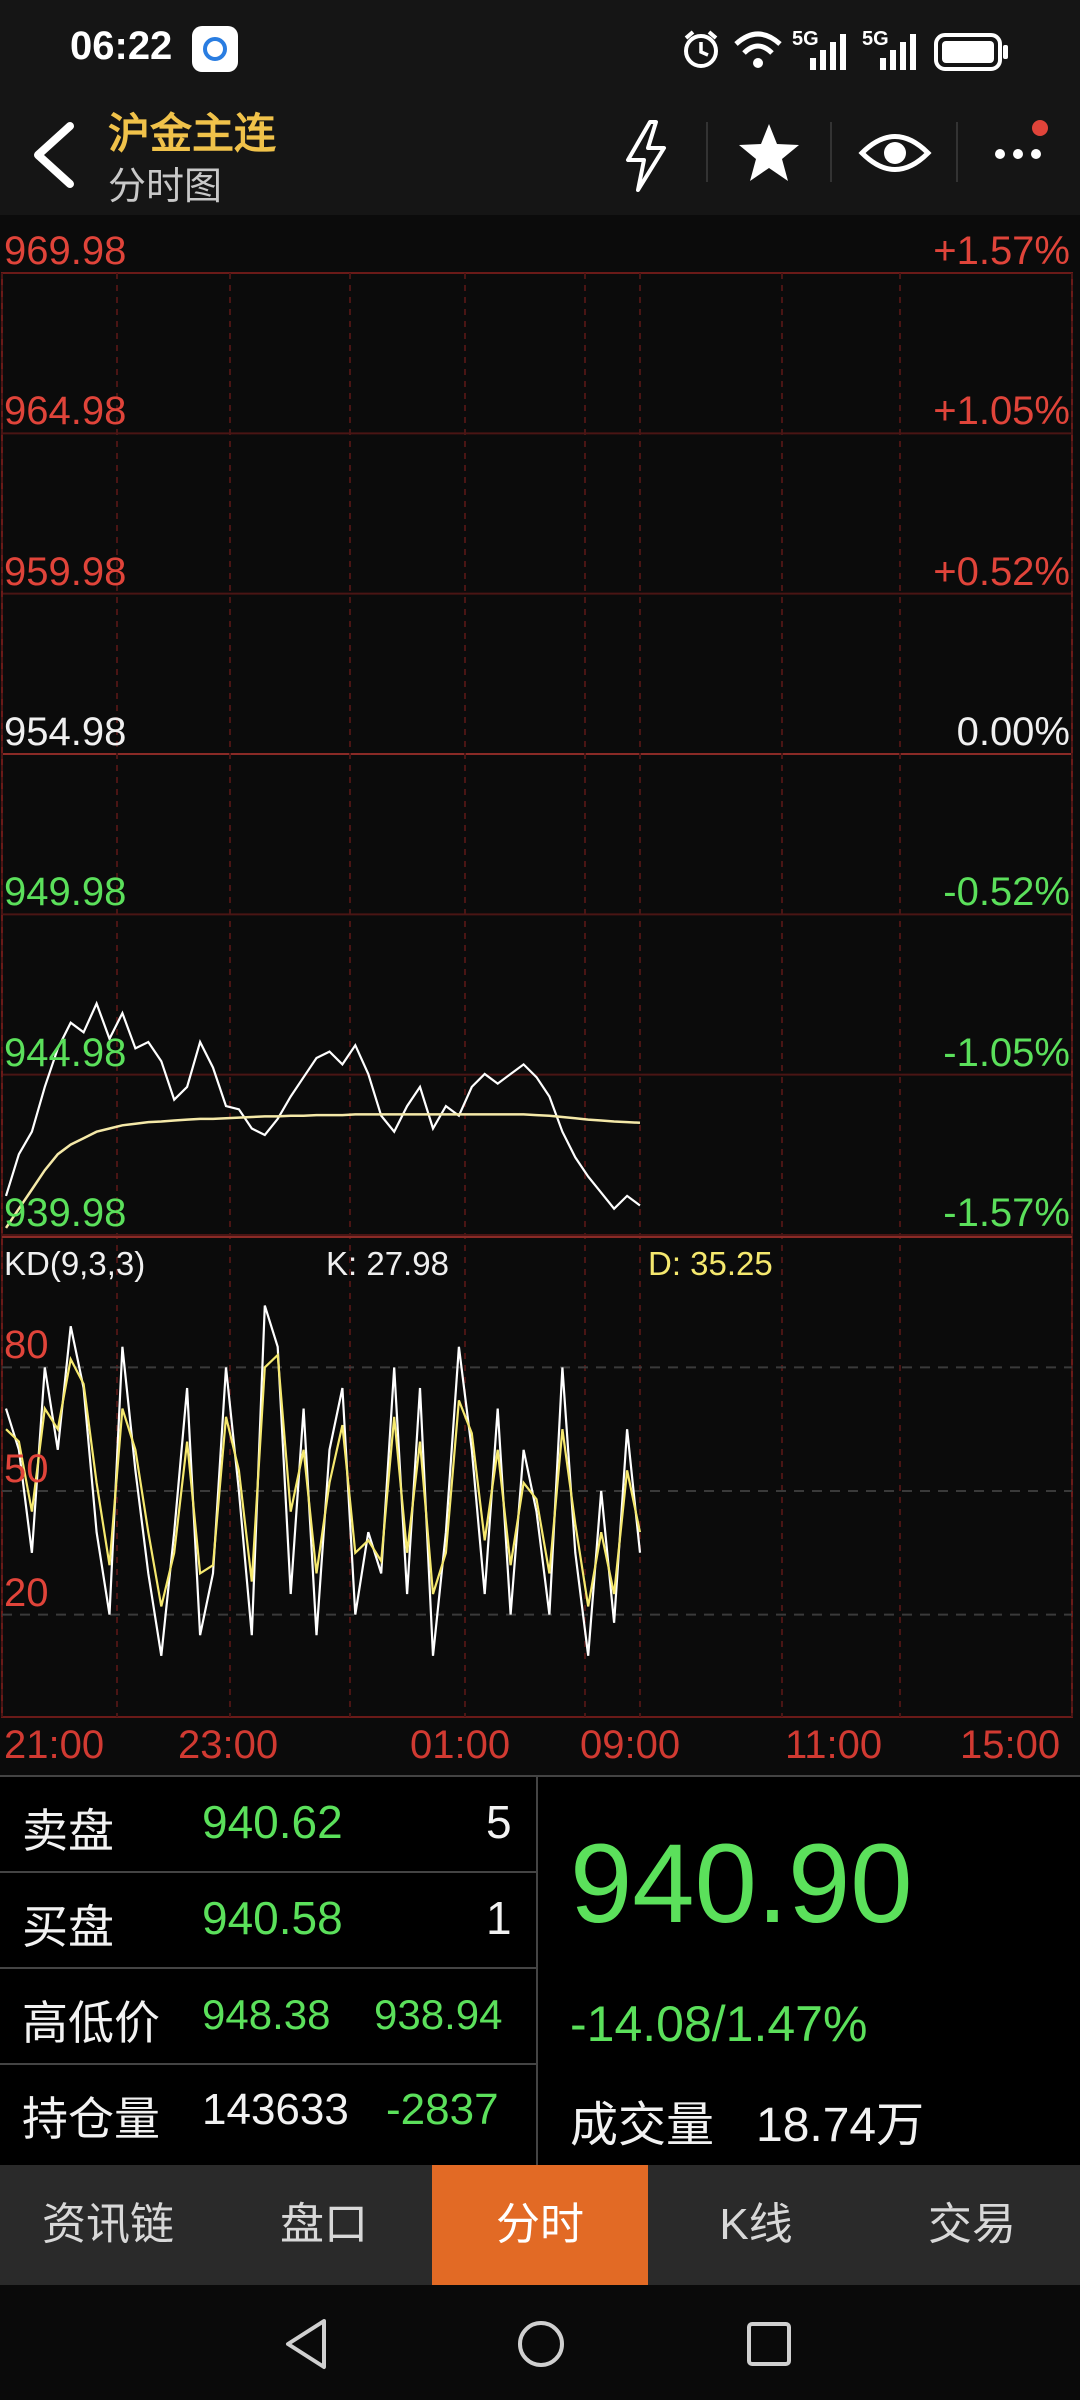  I want to click on percent-axis-label: +1.05%, so click(1001, 411).